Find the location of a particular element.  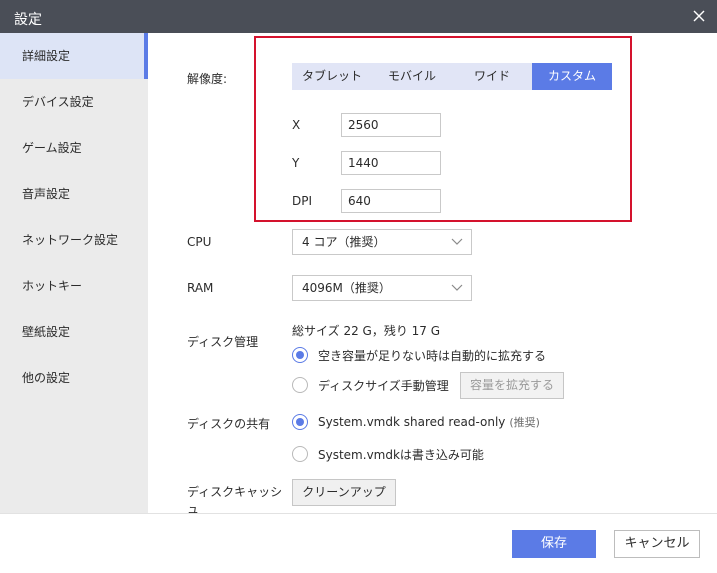

tab-wide: ワイド is located at coordinates (492, 76).